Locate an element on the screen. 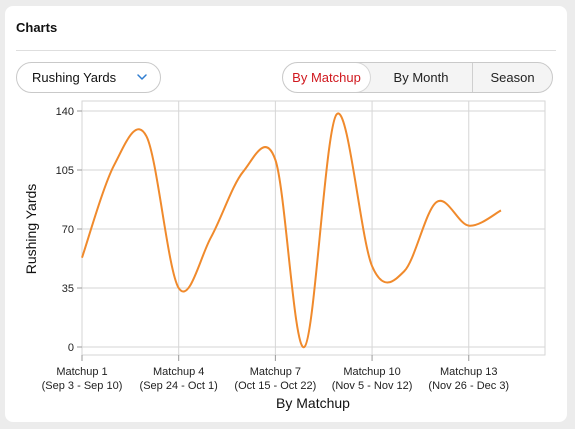  x-tick-label-dates: (Oct 15 - Oct 22) is located at coordinates (275, 386).